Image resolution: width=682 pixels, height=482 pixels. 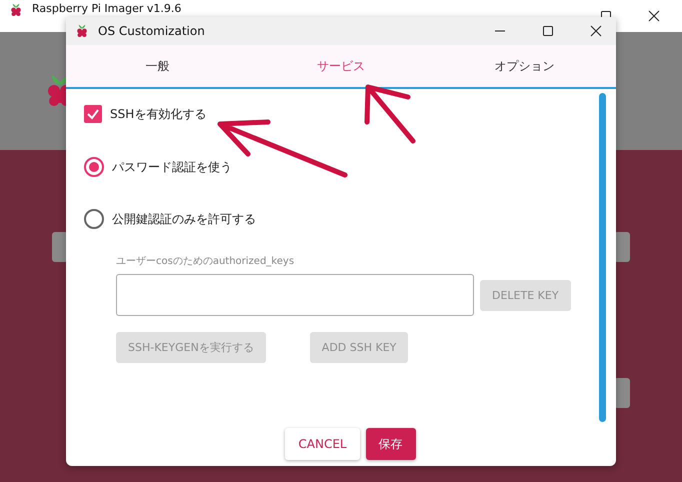 I want to click on scrollbar, so click(x=602, y=257).